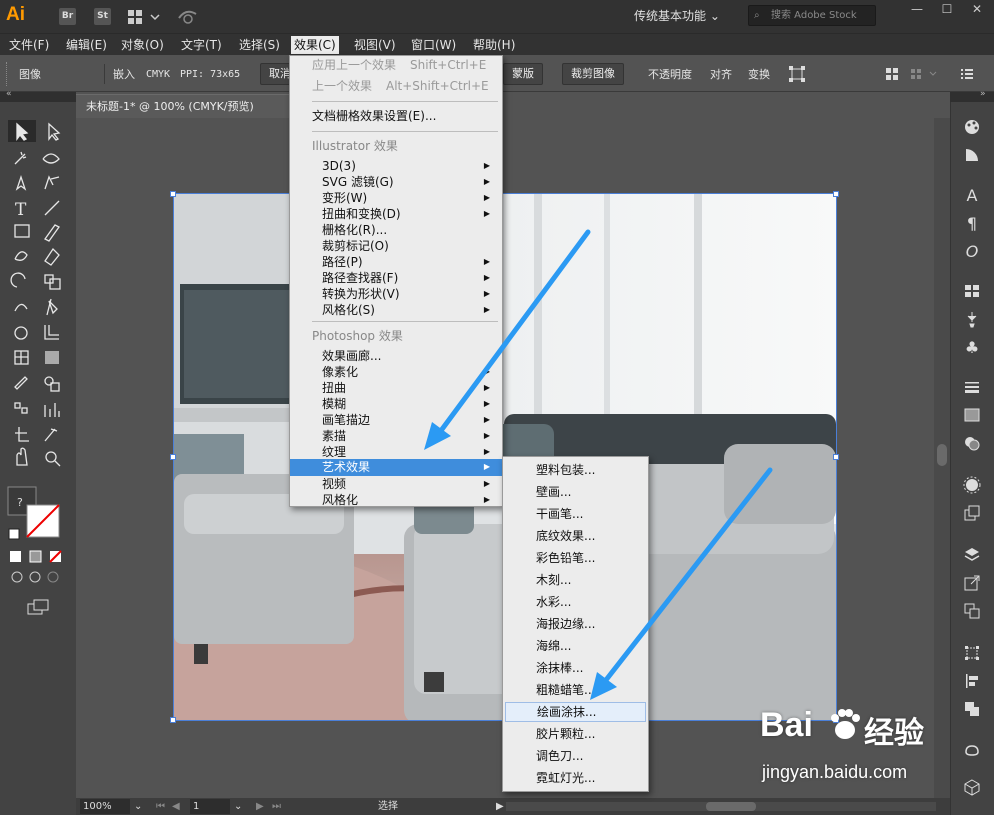  What do you see at coordinates (173, 194) in the screenshot?
I see `resize-handle-tl` at bounding box center [173, 194].